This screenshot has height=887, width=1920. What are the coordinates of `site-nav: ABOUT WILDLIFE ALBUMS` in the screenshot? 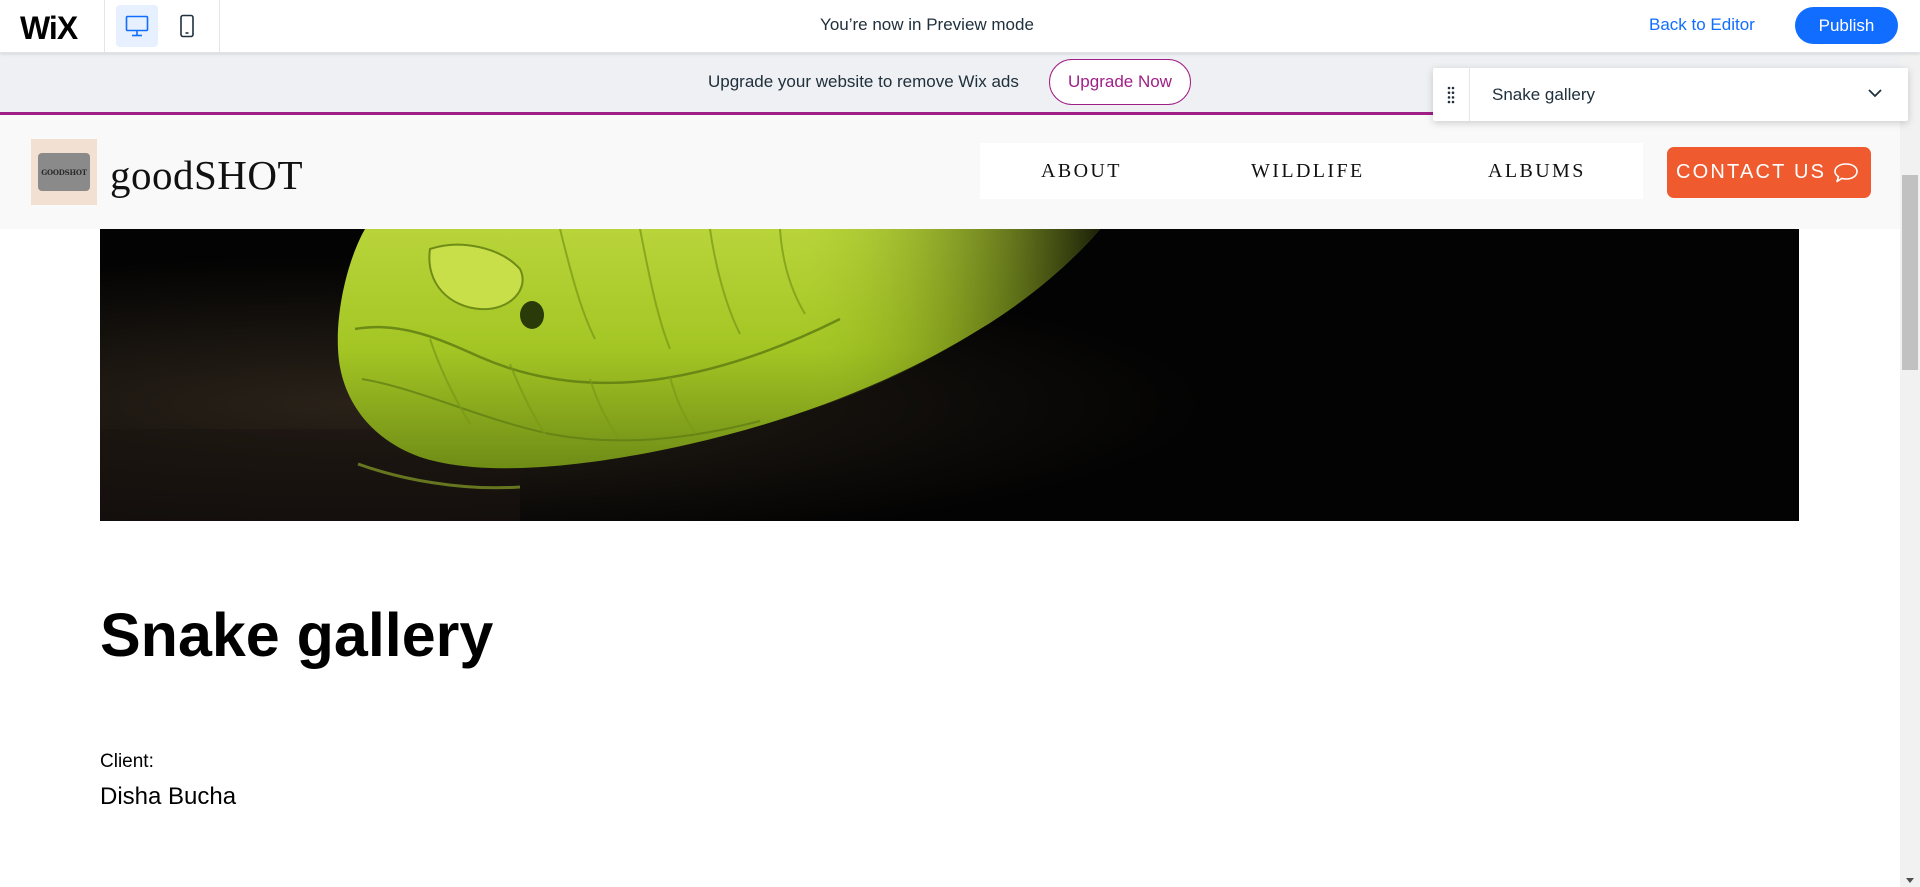 It's located at (1311, 171).